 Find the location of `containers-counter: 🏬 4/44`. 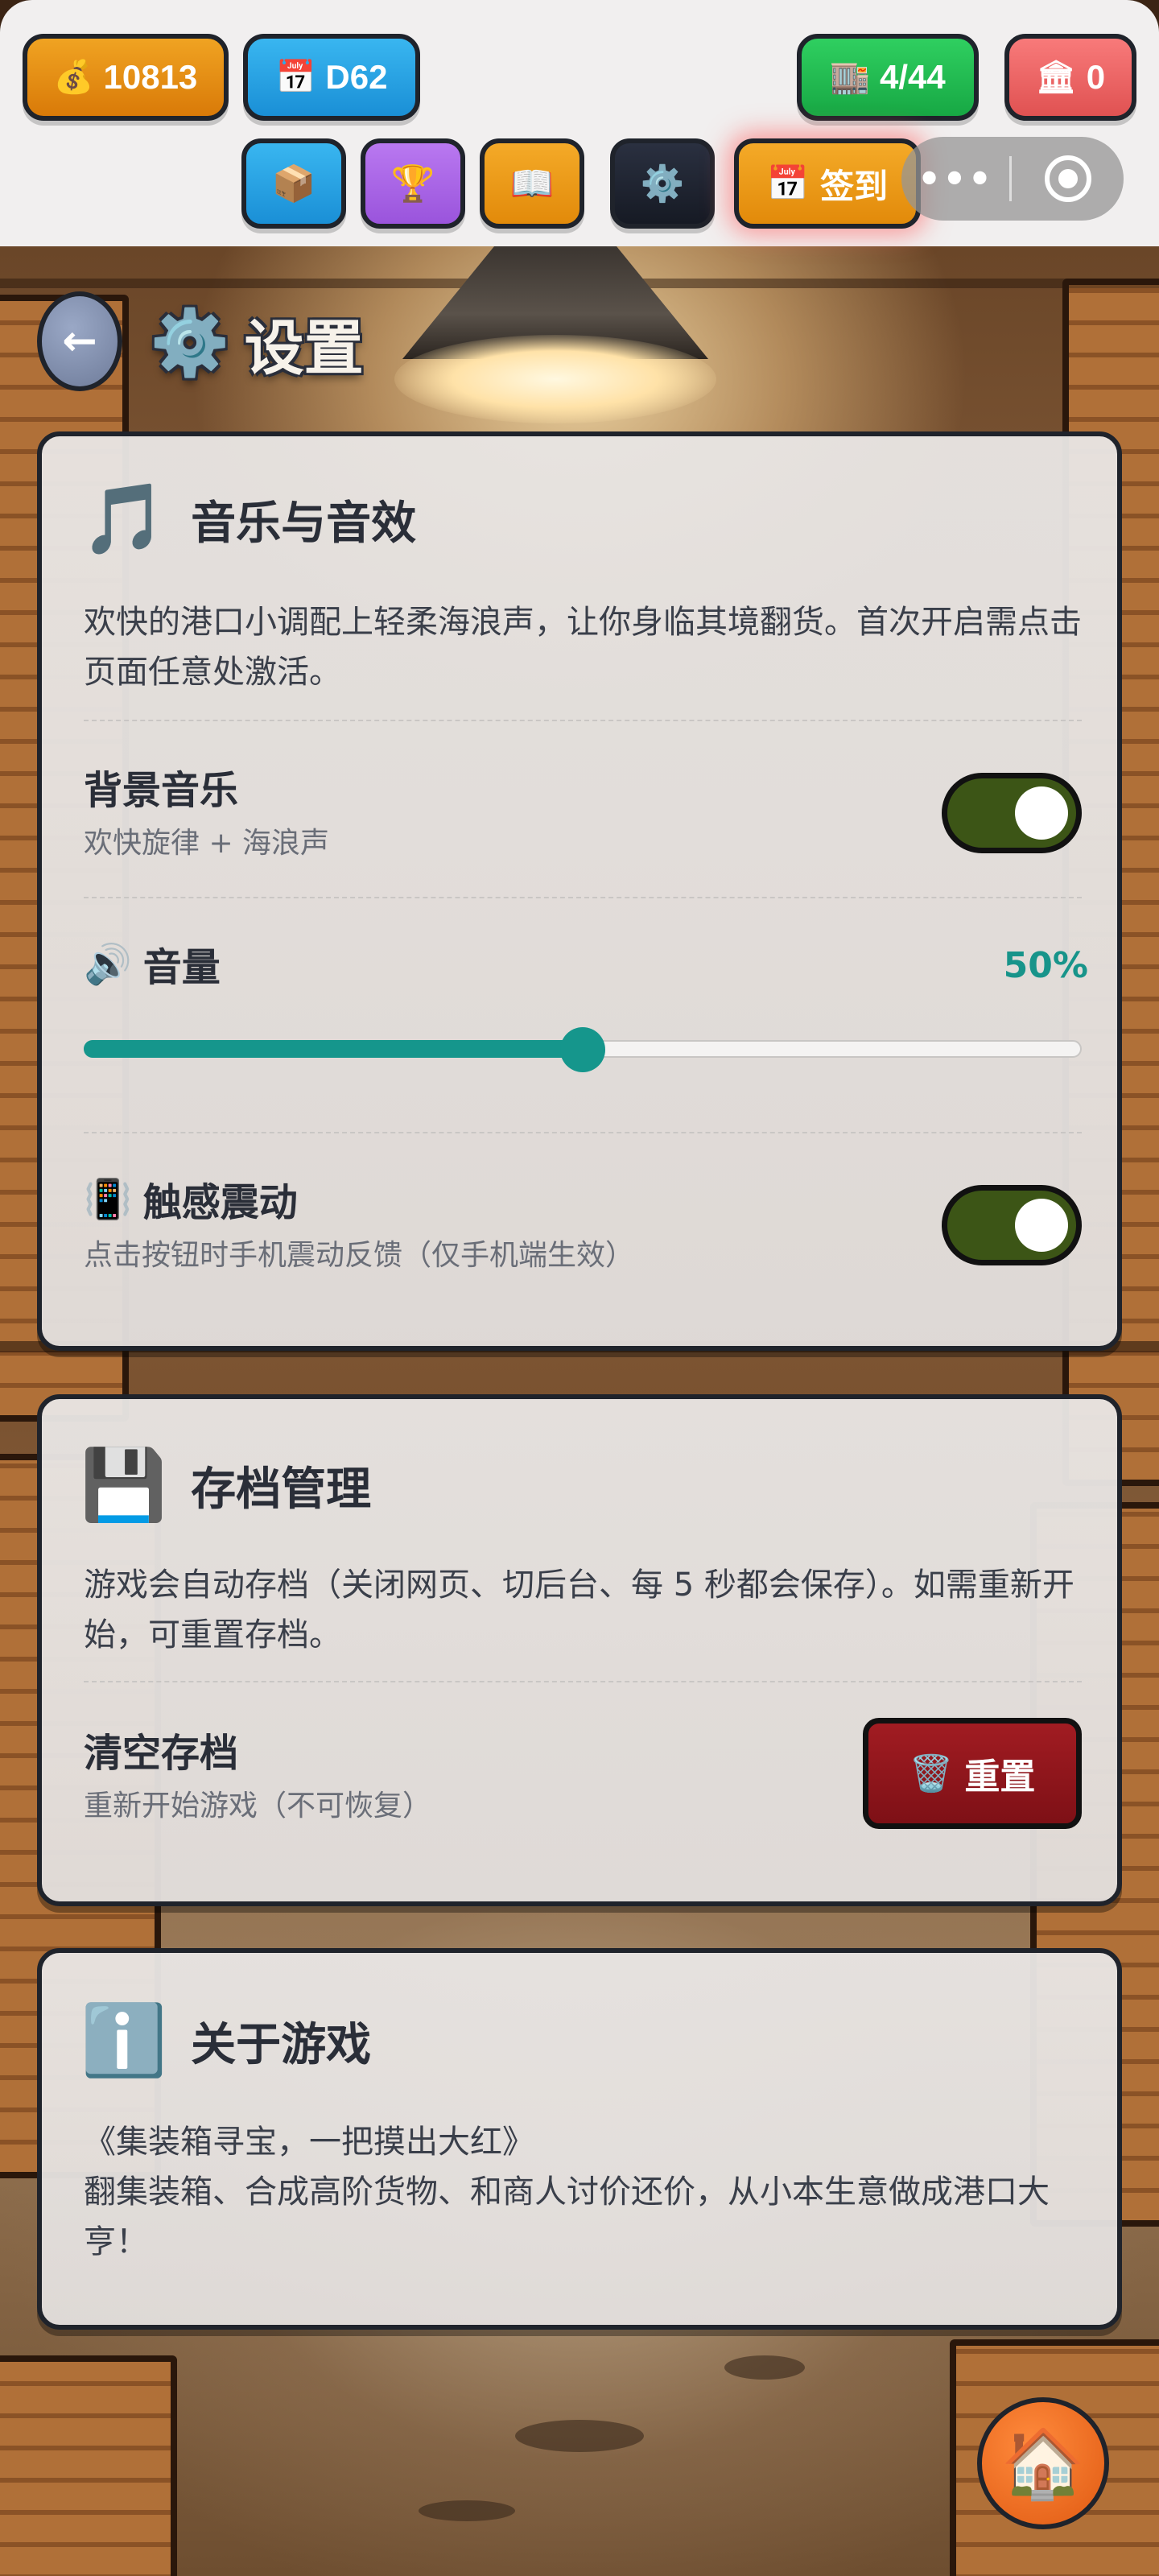

containers-counter: 🏬 4/44 is located at coordinates (888, 77).